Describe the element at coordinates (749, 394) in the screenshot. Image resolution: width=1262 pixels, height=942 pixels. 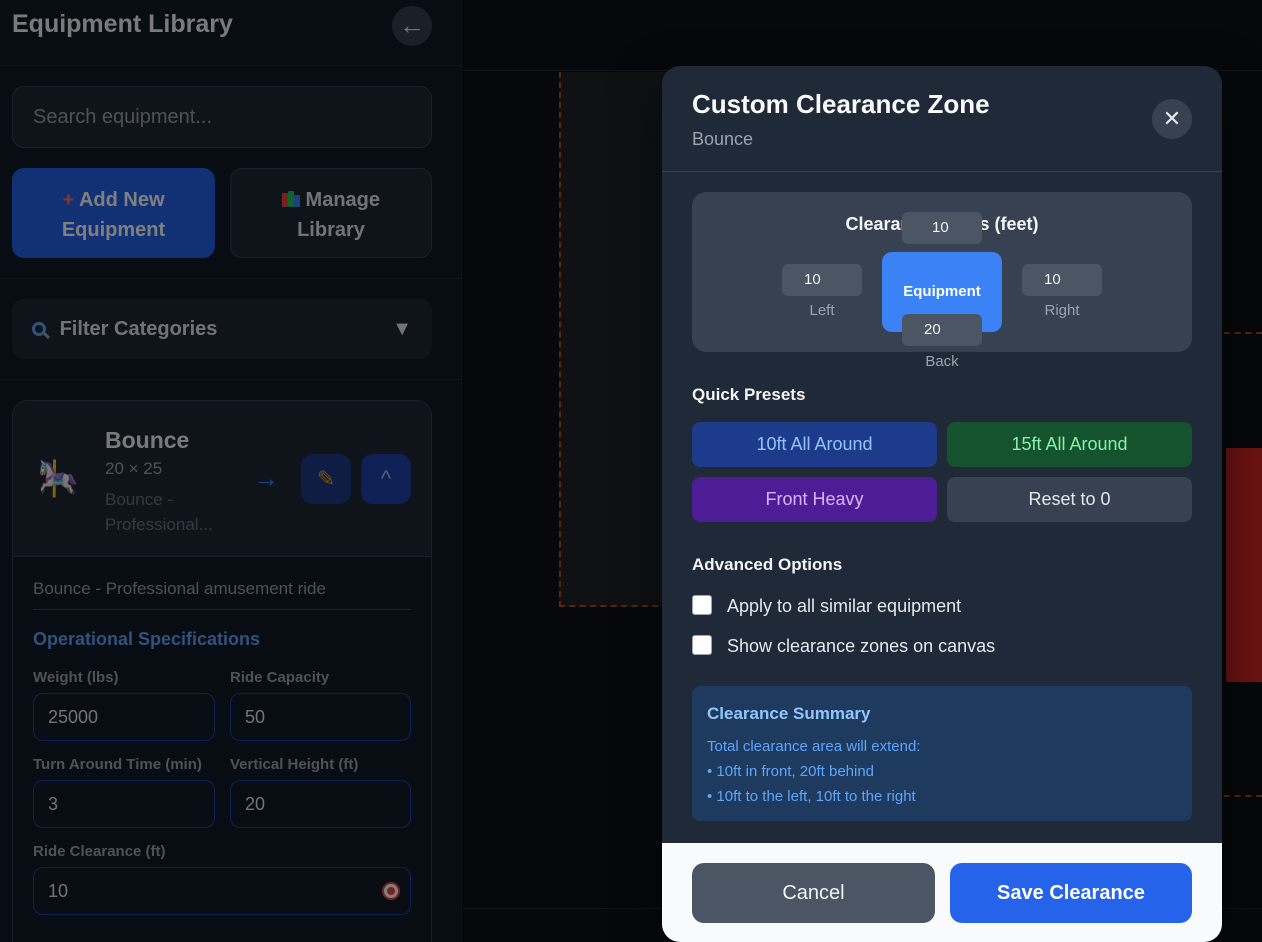
I see `presets-title: Quick Presets` at that location.